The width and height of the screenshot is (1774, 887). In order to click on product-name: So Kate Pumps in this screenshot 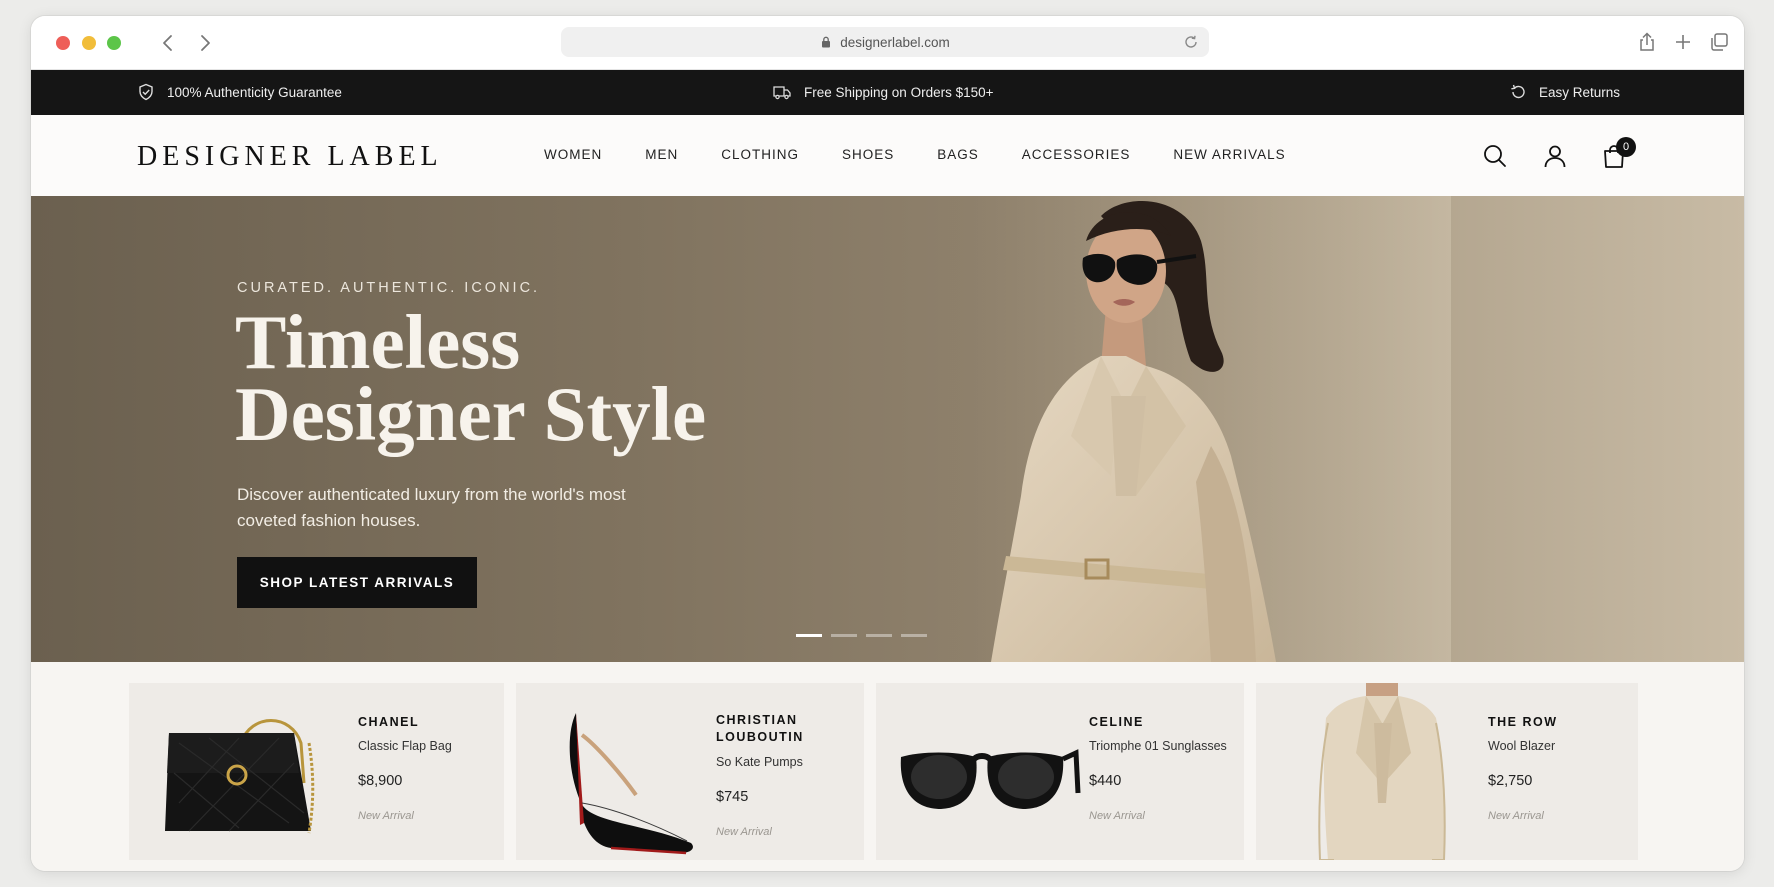, I will do `click(759, 762)`.